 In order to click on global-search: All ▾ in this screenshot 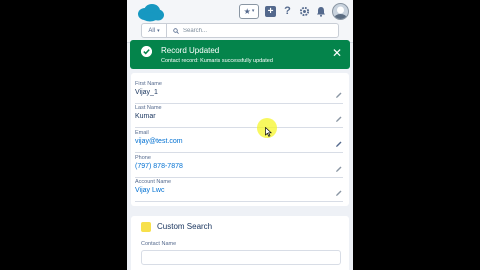, I will do `click(240, 30)`.